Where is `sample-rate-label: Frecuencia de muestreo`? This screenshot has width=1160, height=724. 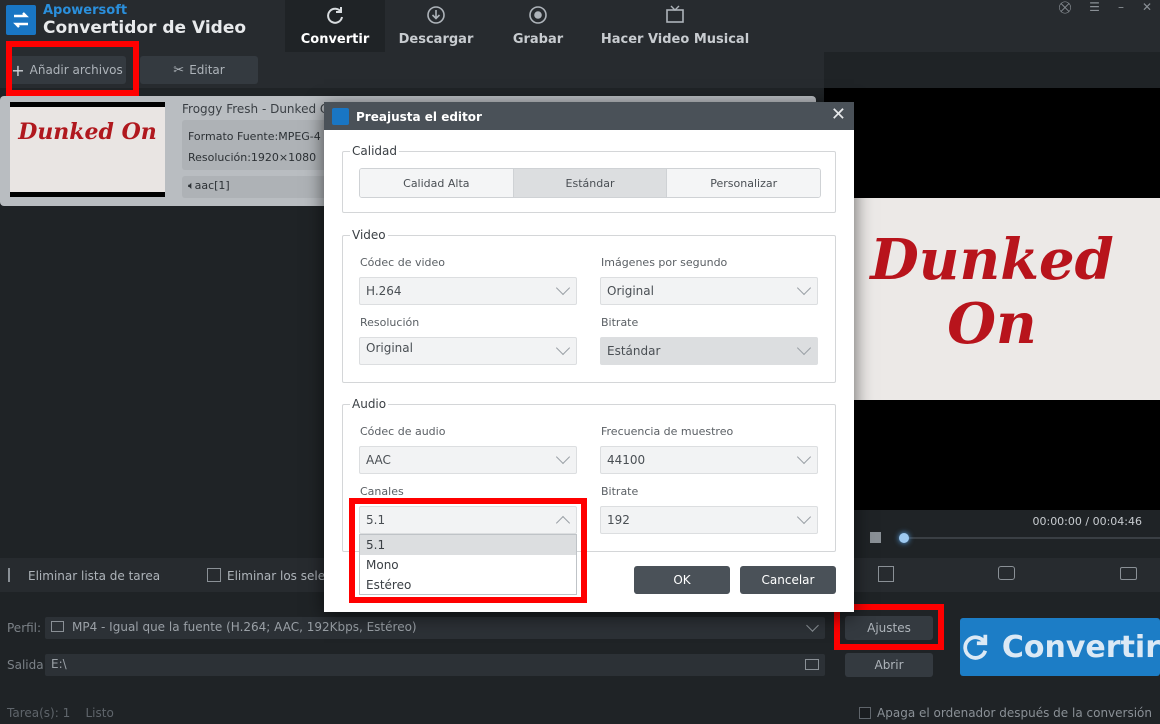 sample-rate-label: Frecuencia de muestreo is located at coordinates (667, 431).